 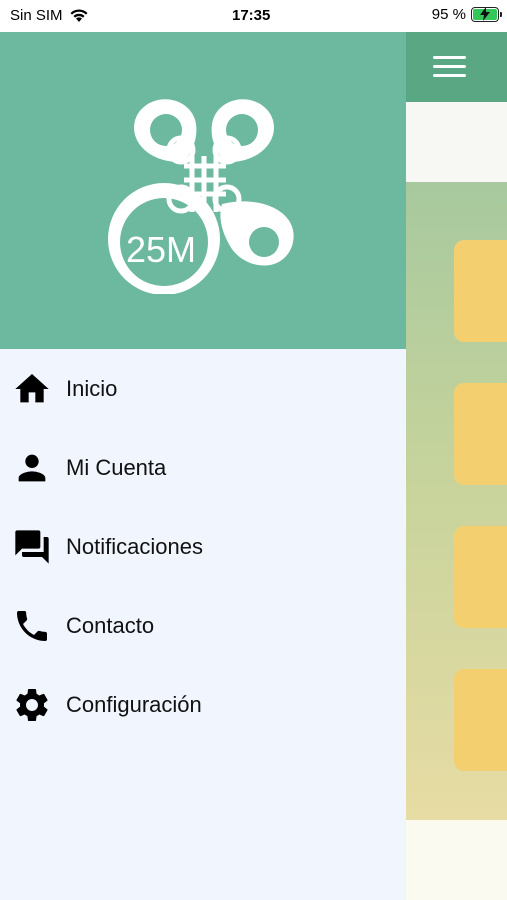 I want to click on chat-icon, so click(x=32, y=547).